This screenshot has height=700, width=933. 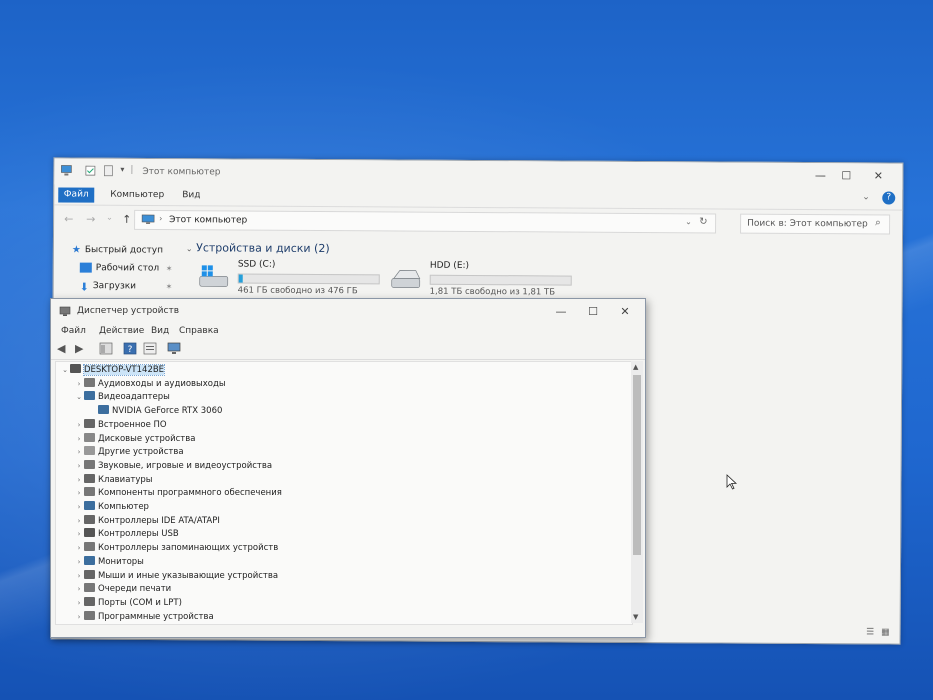 What do you see at coordinates (141, 452) in the screenshot?
I see `tree-row-label: Другие устройства` at bounding box center [141, 452].